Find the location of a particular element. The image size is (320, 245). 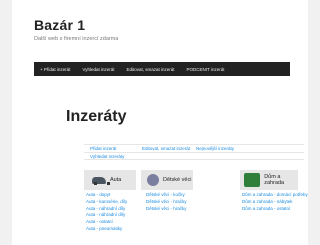

category-header-home-garden: Dům a zahrada is located at coordinates (269, 180).